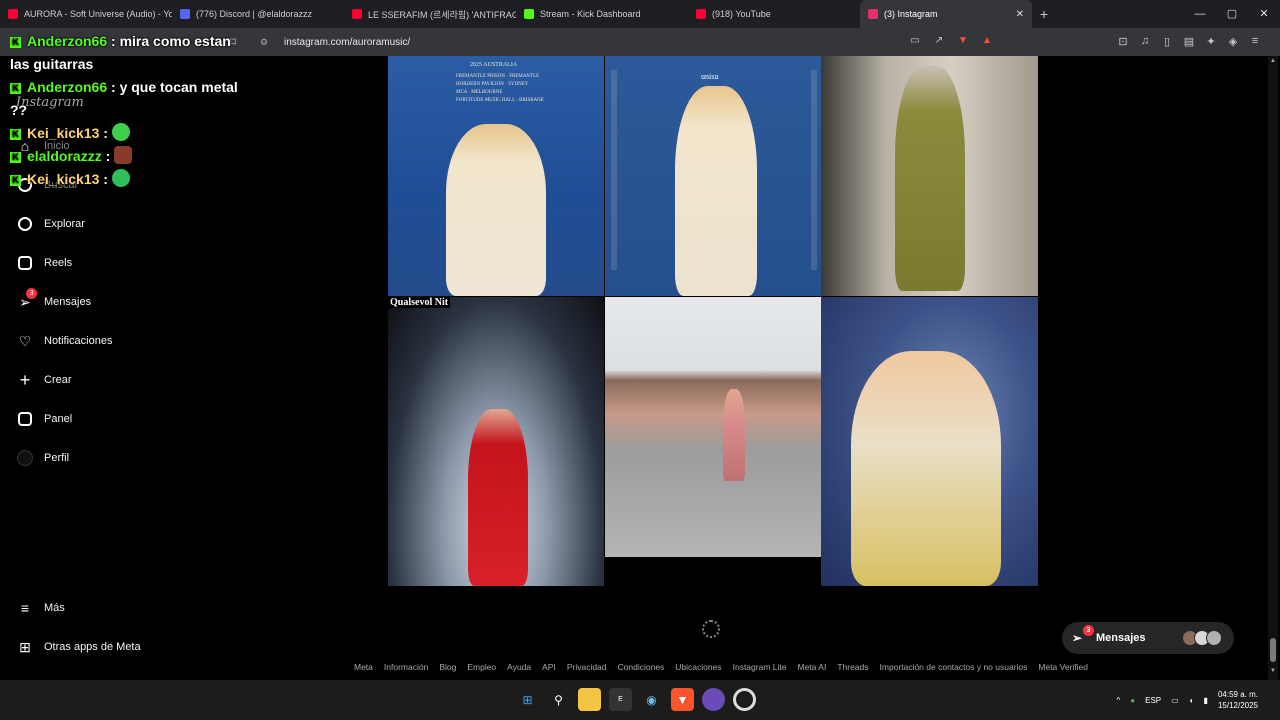  What do you see at coordinates (1063, 667) in the screenshot?
I see `footer-link: Meta Verified` at bounding box center [1063, 667].